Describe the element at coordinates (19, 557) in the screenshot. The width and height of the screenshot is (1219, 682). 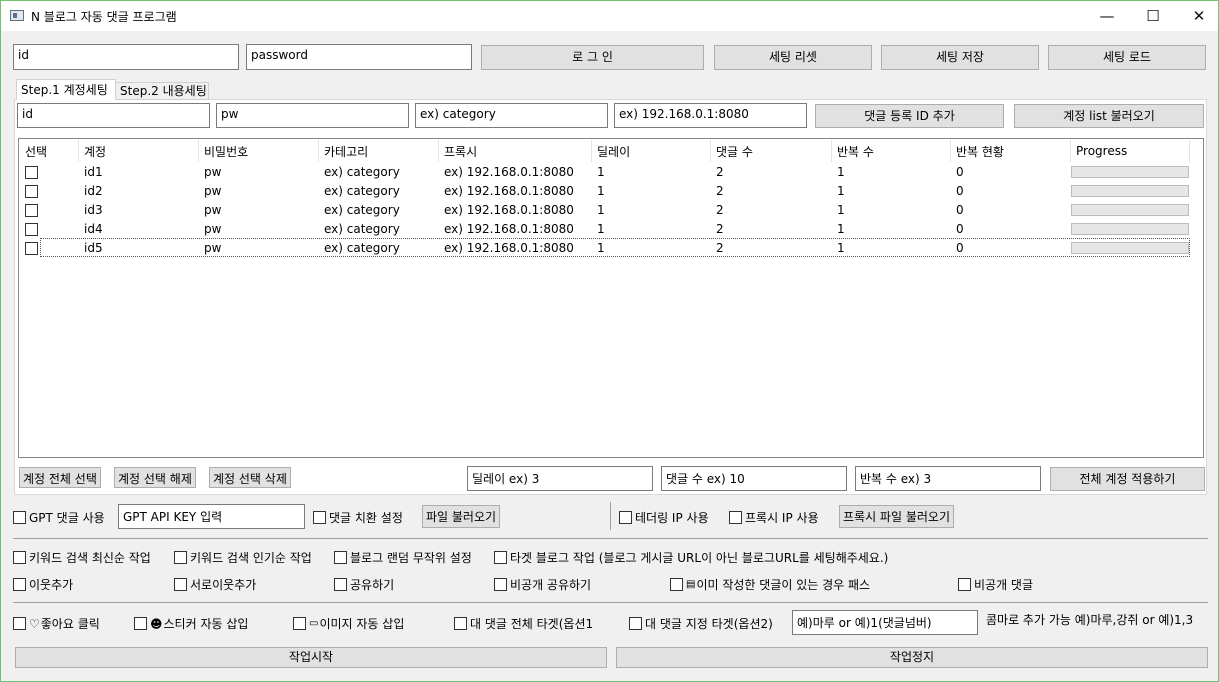
I see `keyword-recent-checkbox` at that location.